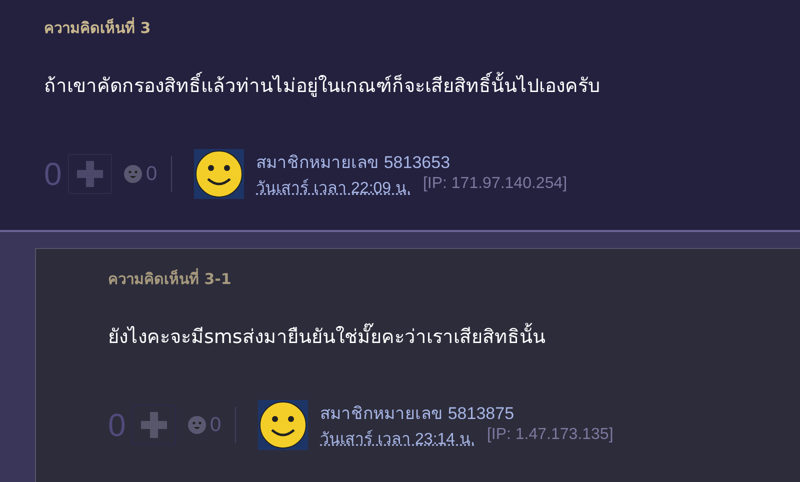  What do you see at coordinates (550, 435) in the screenshot?
I see `ip-address: [IP: 1.47.173.135]` at bounding box center [550, 435].